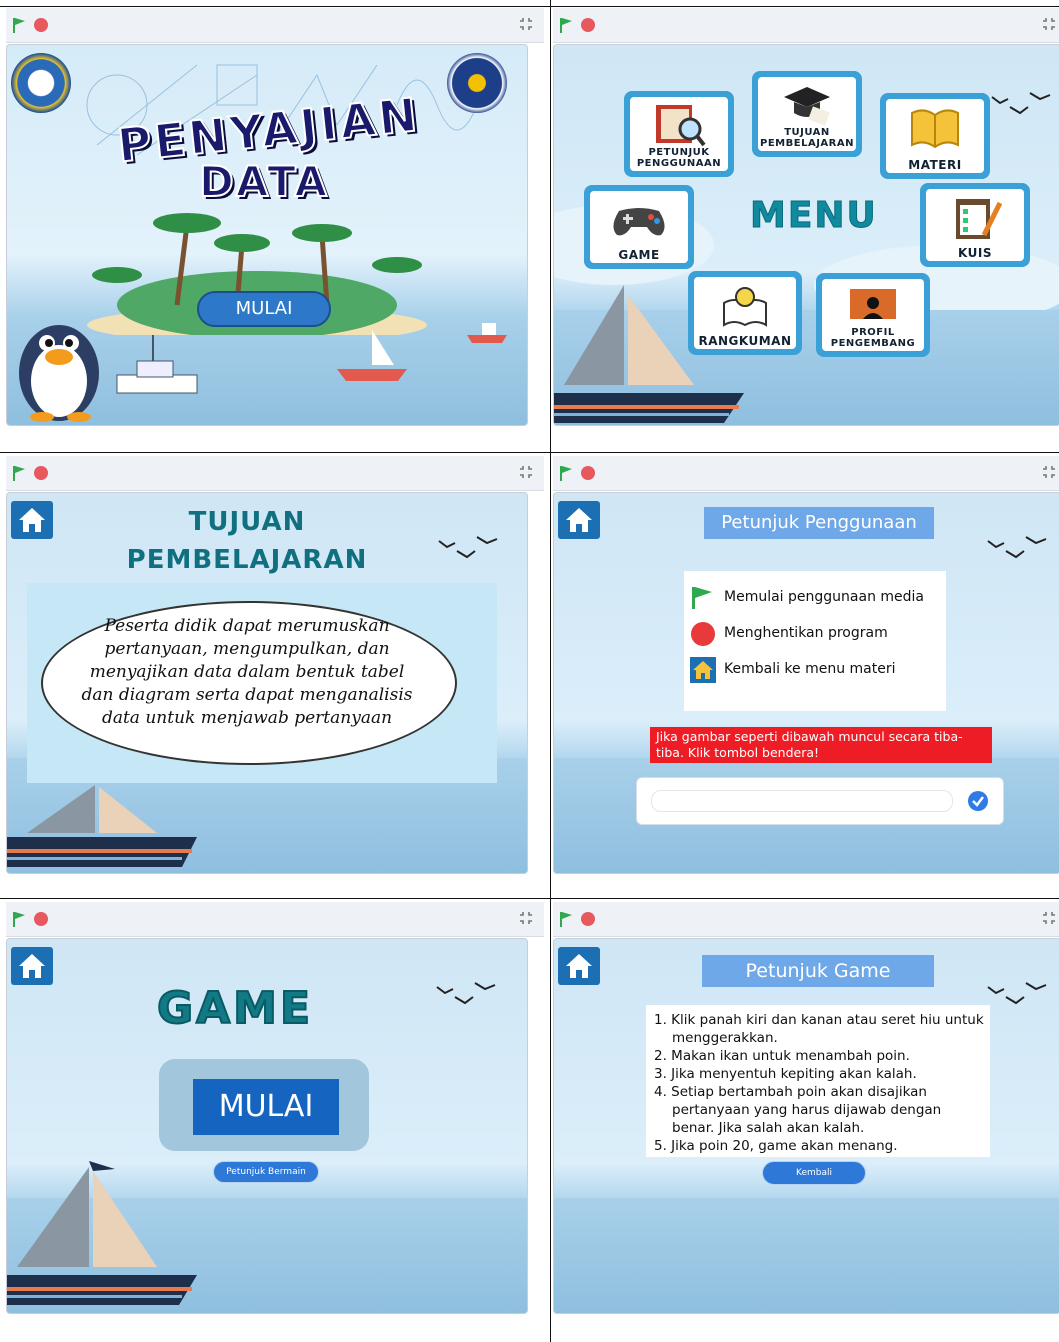 The width and height of the screenshot is (1059, 1342). Describe the element at coordinates (818, 971) in the screenshot. I see `page-title: Petunjuk Game` at that location.